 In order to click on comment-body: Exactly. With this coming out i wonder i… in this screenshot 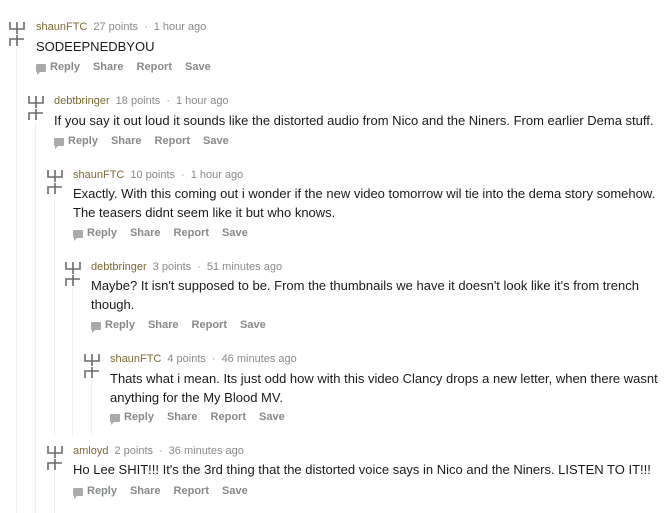, I will do `click(364, 203)`.